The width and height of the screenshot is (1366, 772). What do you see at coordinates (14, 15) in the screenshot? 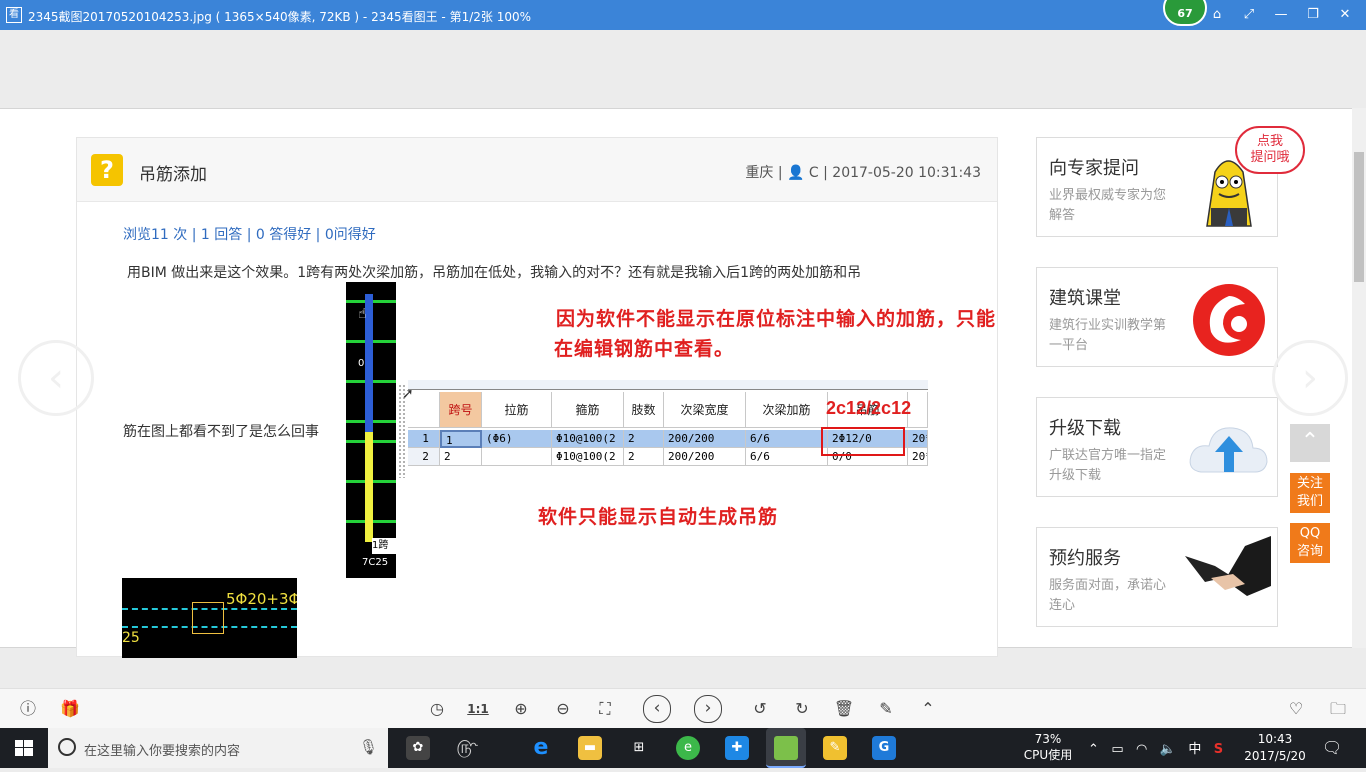
I see `app-icon: 看` at bounding box center [14, 15].